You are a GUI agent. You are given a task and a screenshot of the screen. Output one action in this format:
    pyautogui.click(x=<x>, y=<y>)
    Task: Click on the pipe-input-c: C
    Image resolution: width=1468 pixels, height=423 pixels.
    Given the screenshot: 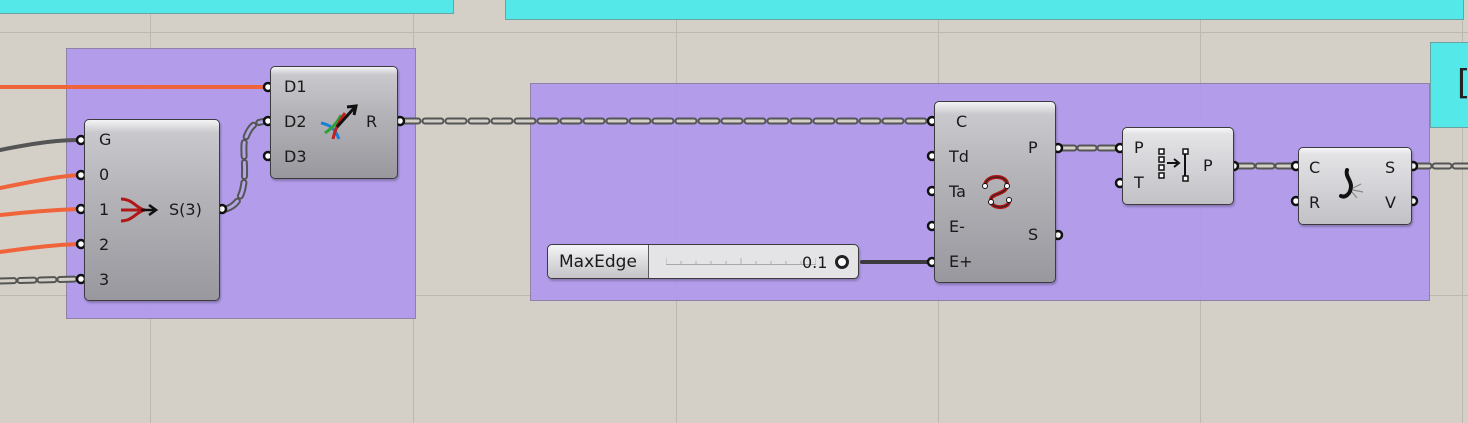 What is the action you would take?
    pyautogui.click(x=1314, y=168)
    